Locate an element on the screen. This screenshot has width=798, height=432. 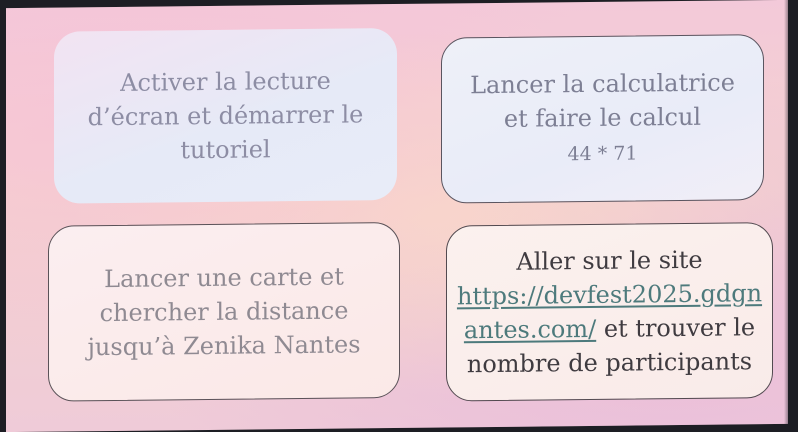
card-text-line: jusqu’à Zenika Nantes is located at coordinates (224, 346).